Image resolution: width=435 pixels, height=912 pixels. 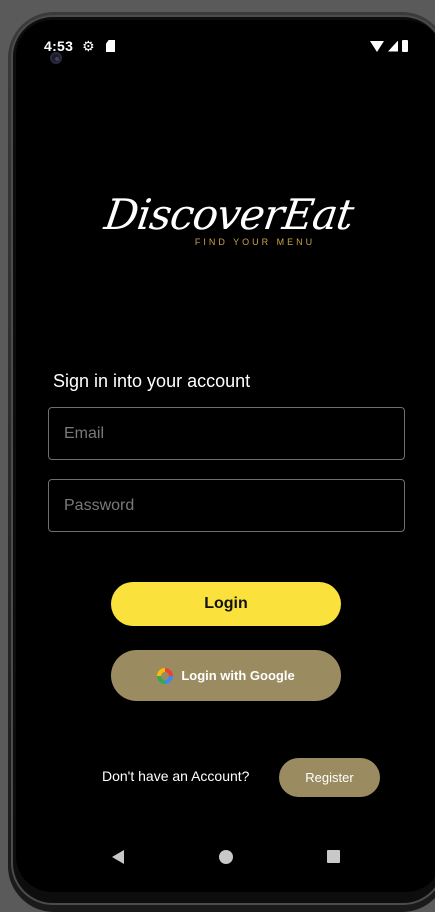 I want to click on status-right-group, so click(x=389, y=46).